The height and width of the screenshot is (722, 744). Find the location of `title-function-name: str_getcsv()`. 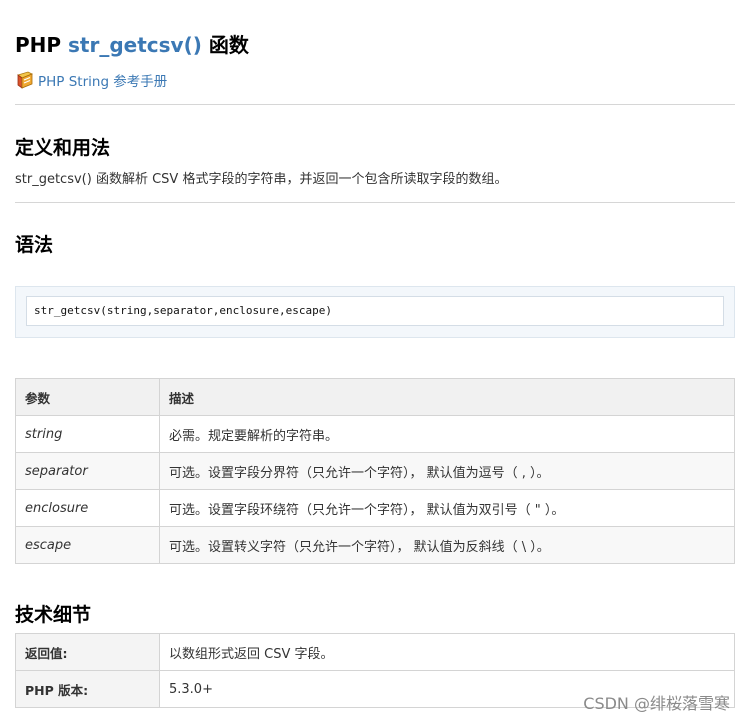

title-function-name: str_getcsv() is located at coordinates (135, 45).